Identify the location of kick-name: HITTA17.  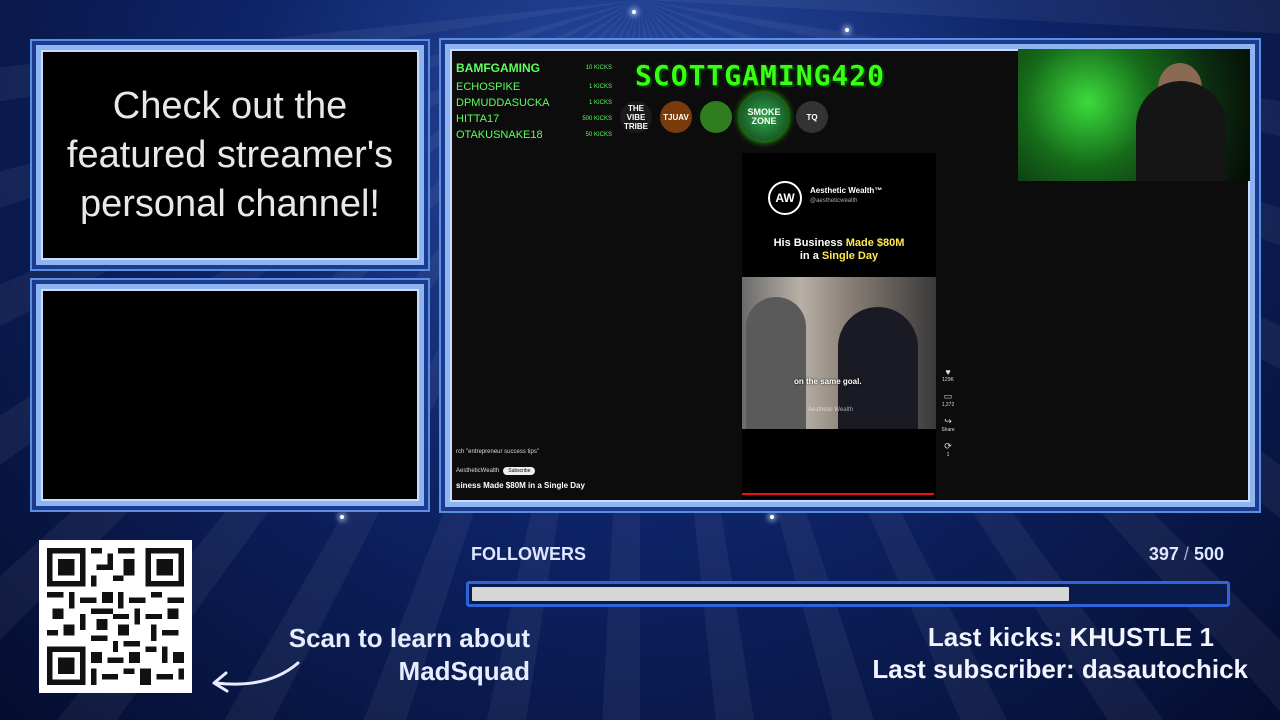
(478, 119).